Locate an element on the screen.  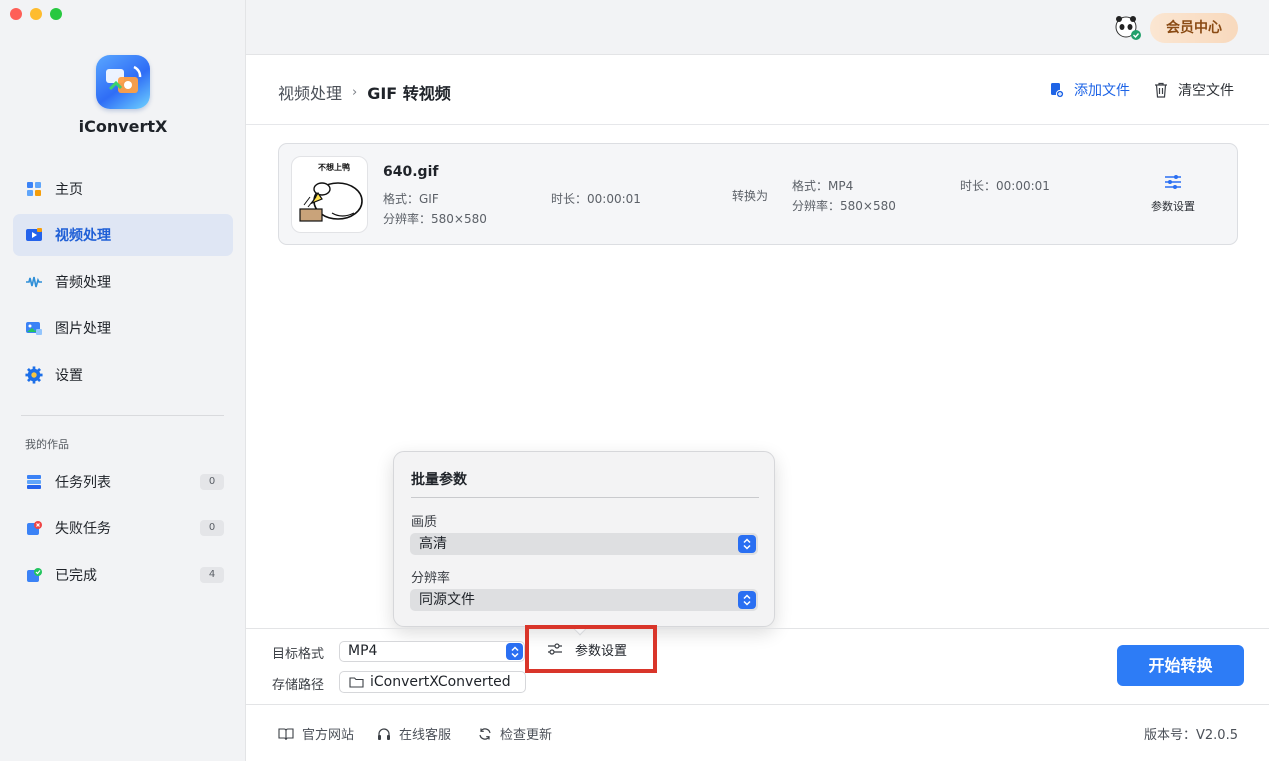
target-format: 格式：MP4 is located at coordinates (823, 186).